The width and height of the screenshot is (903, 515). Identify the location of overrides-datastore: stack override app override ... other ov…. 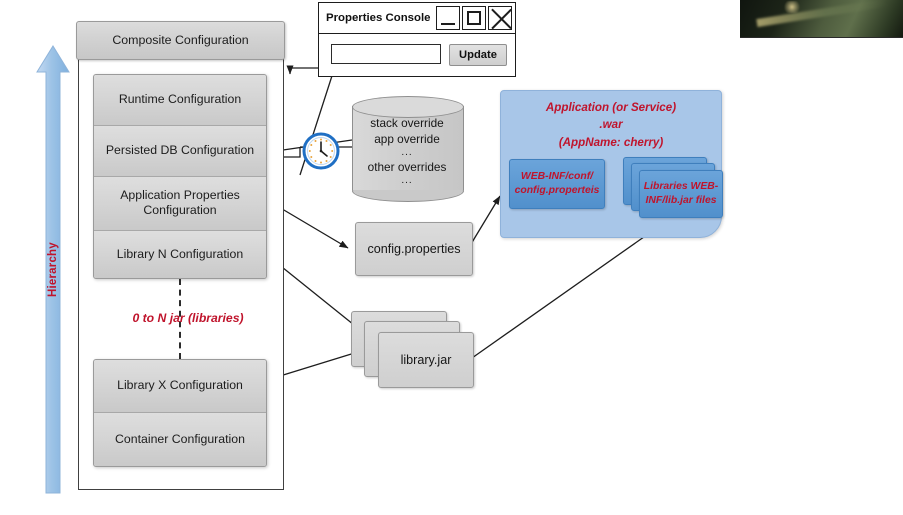
(408, 149).